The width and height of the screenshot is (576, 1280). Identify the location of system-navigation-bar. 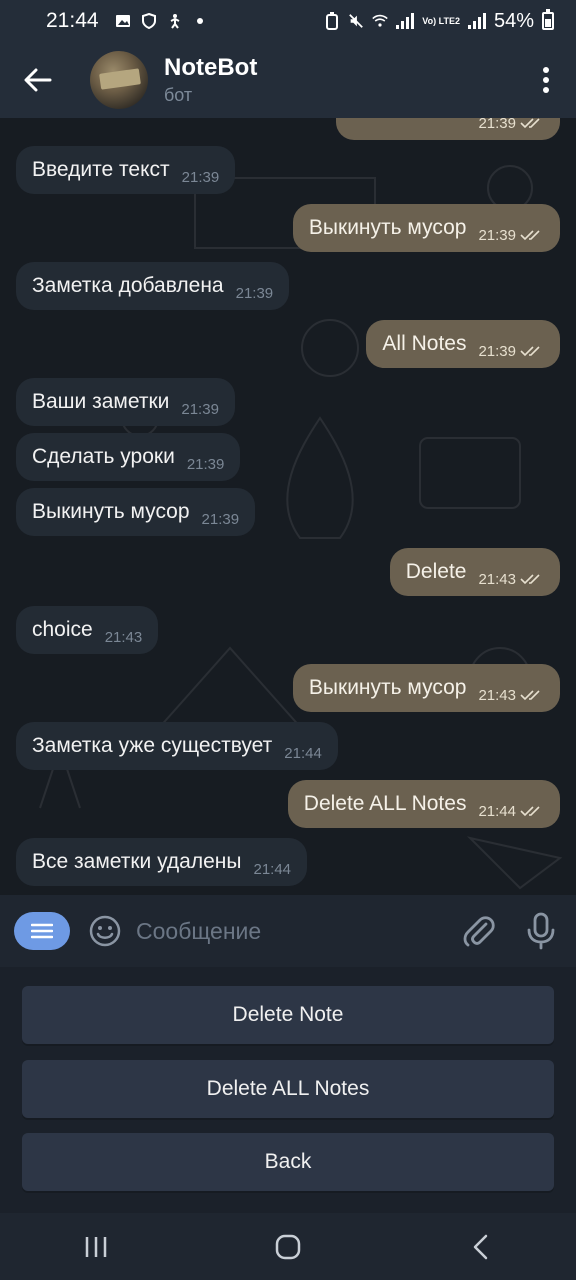
(288, 1246).